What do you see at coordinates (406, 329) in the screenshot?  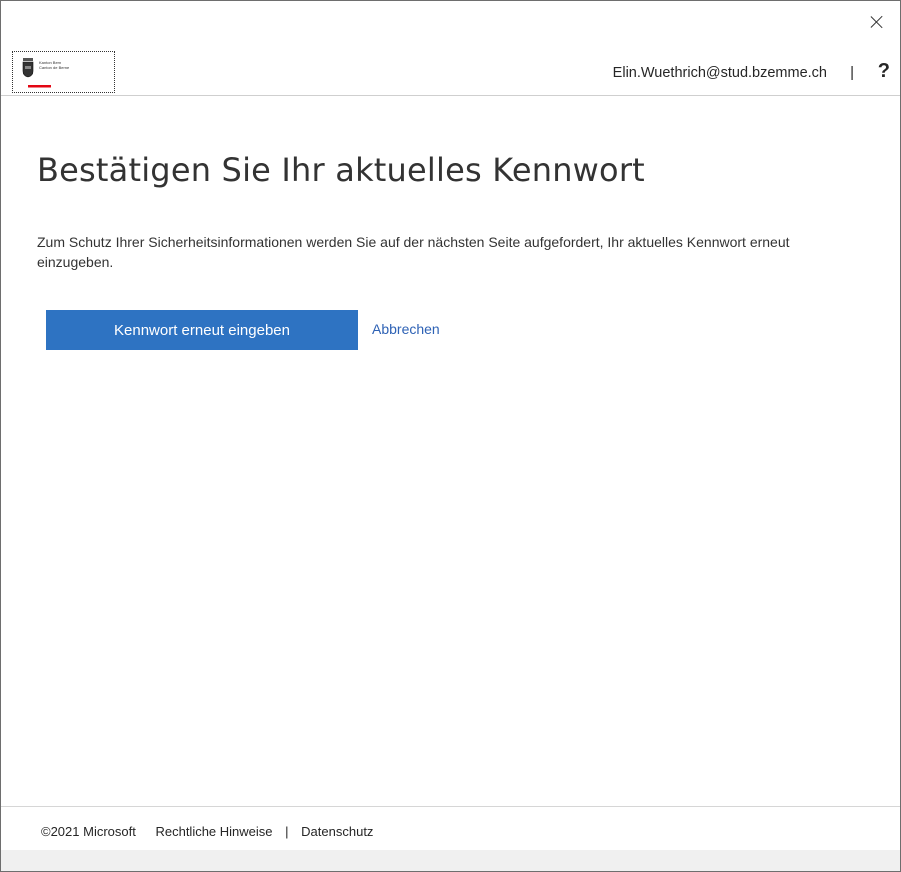 I see `cancel-link: Abbrechen` at bounding box center [406, 329].